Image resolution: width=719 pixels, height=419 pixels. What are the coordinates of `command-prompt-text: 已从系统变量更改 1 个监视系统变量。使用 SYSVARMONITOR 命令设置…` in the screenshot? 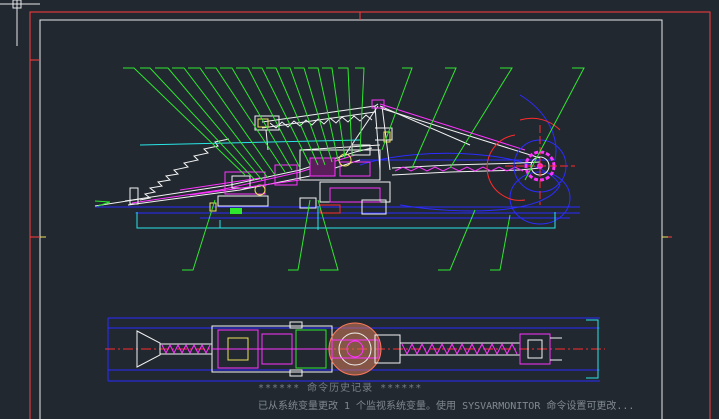 It's located at (446, 406).